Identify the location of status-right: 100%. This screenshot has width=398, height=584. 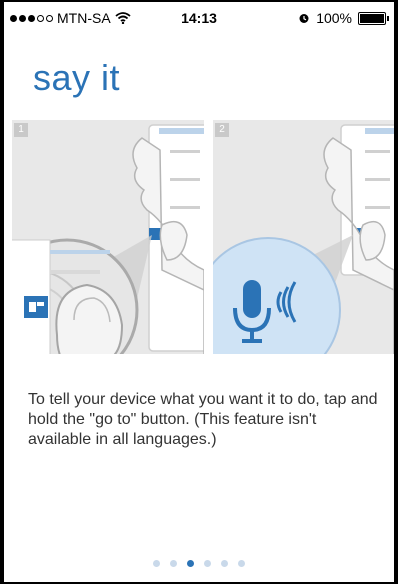
(343, 18).